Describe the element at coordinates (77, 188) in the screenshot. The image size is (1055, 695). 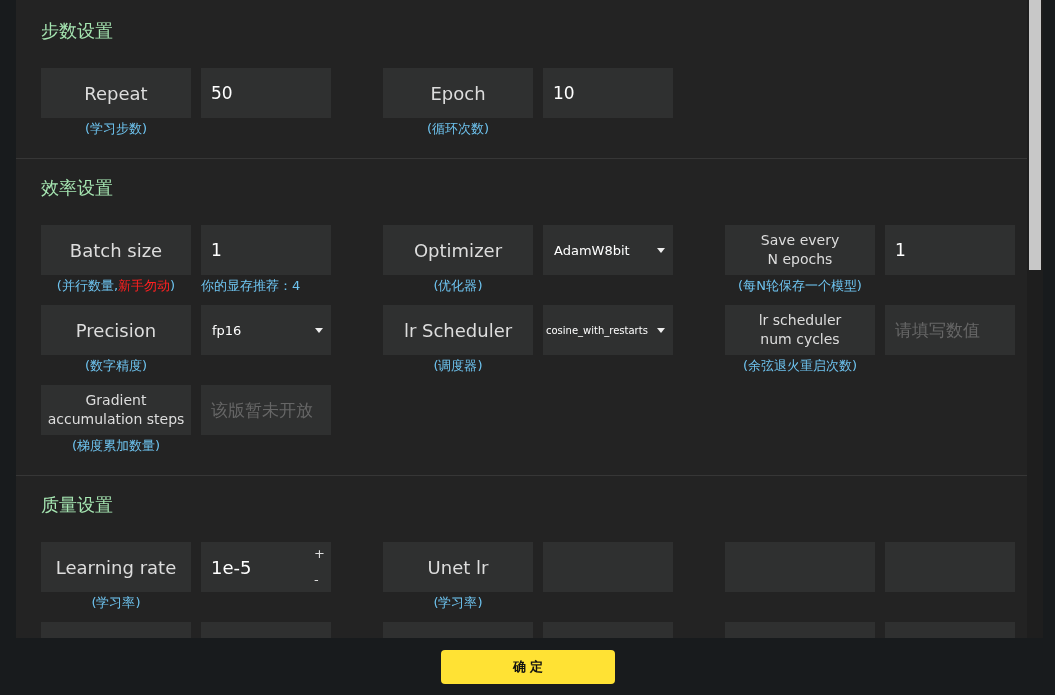
I see `section-title: 效率设置` at that location.